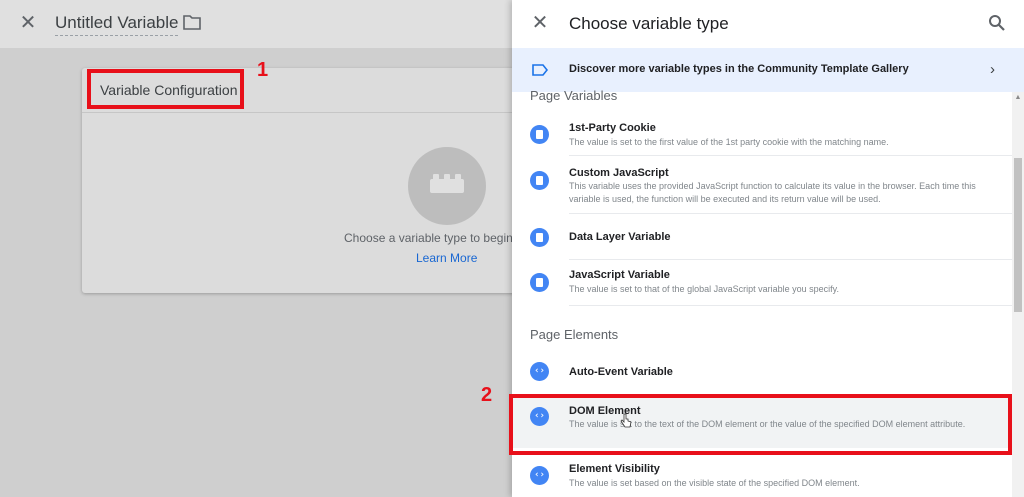  What do you see at coordinates (997, 23) in the screenshot?
I see `search-icon` at bounding box center [997, 23].